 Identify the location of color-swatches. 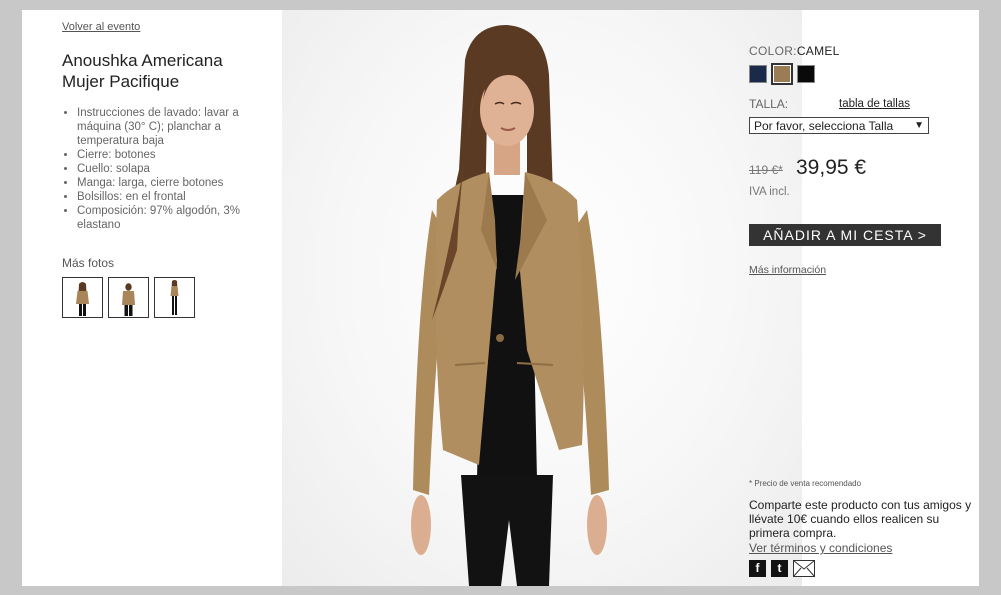
(782, 74).